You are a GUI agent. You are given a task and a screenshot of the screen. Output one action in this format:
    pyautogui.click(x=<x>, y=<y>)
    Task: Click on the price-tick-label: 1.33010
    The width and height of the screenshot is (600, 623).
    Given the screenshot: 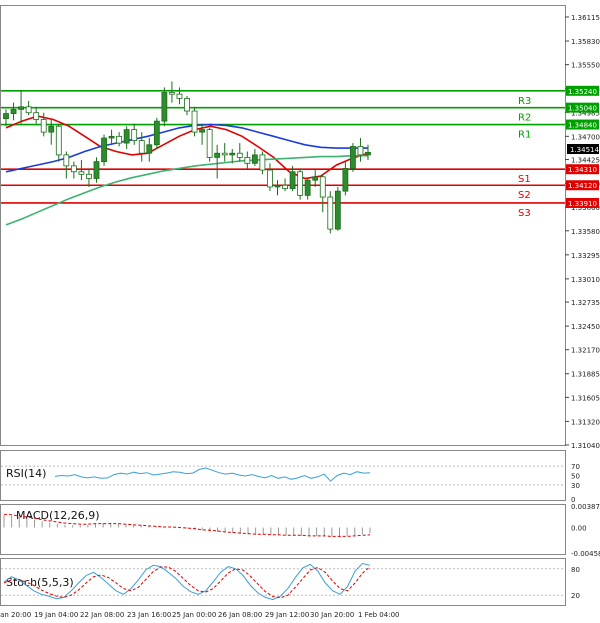 What is the action you would take?
    pyautogui.click(x=585, y=280)
    